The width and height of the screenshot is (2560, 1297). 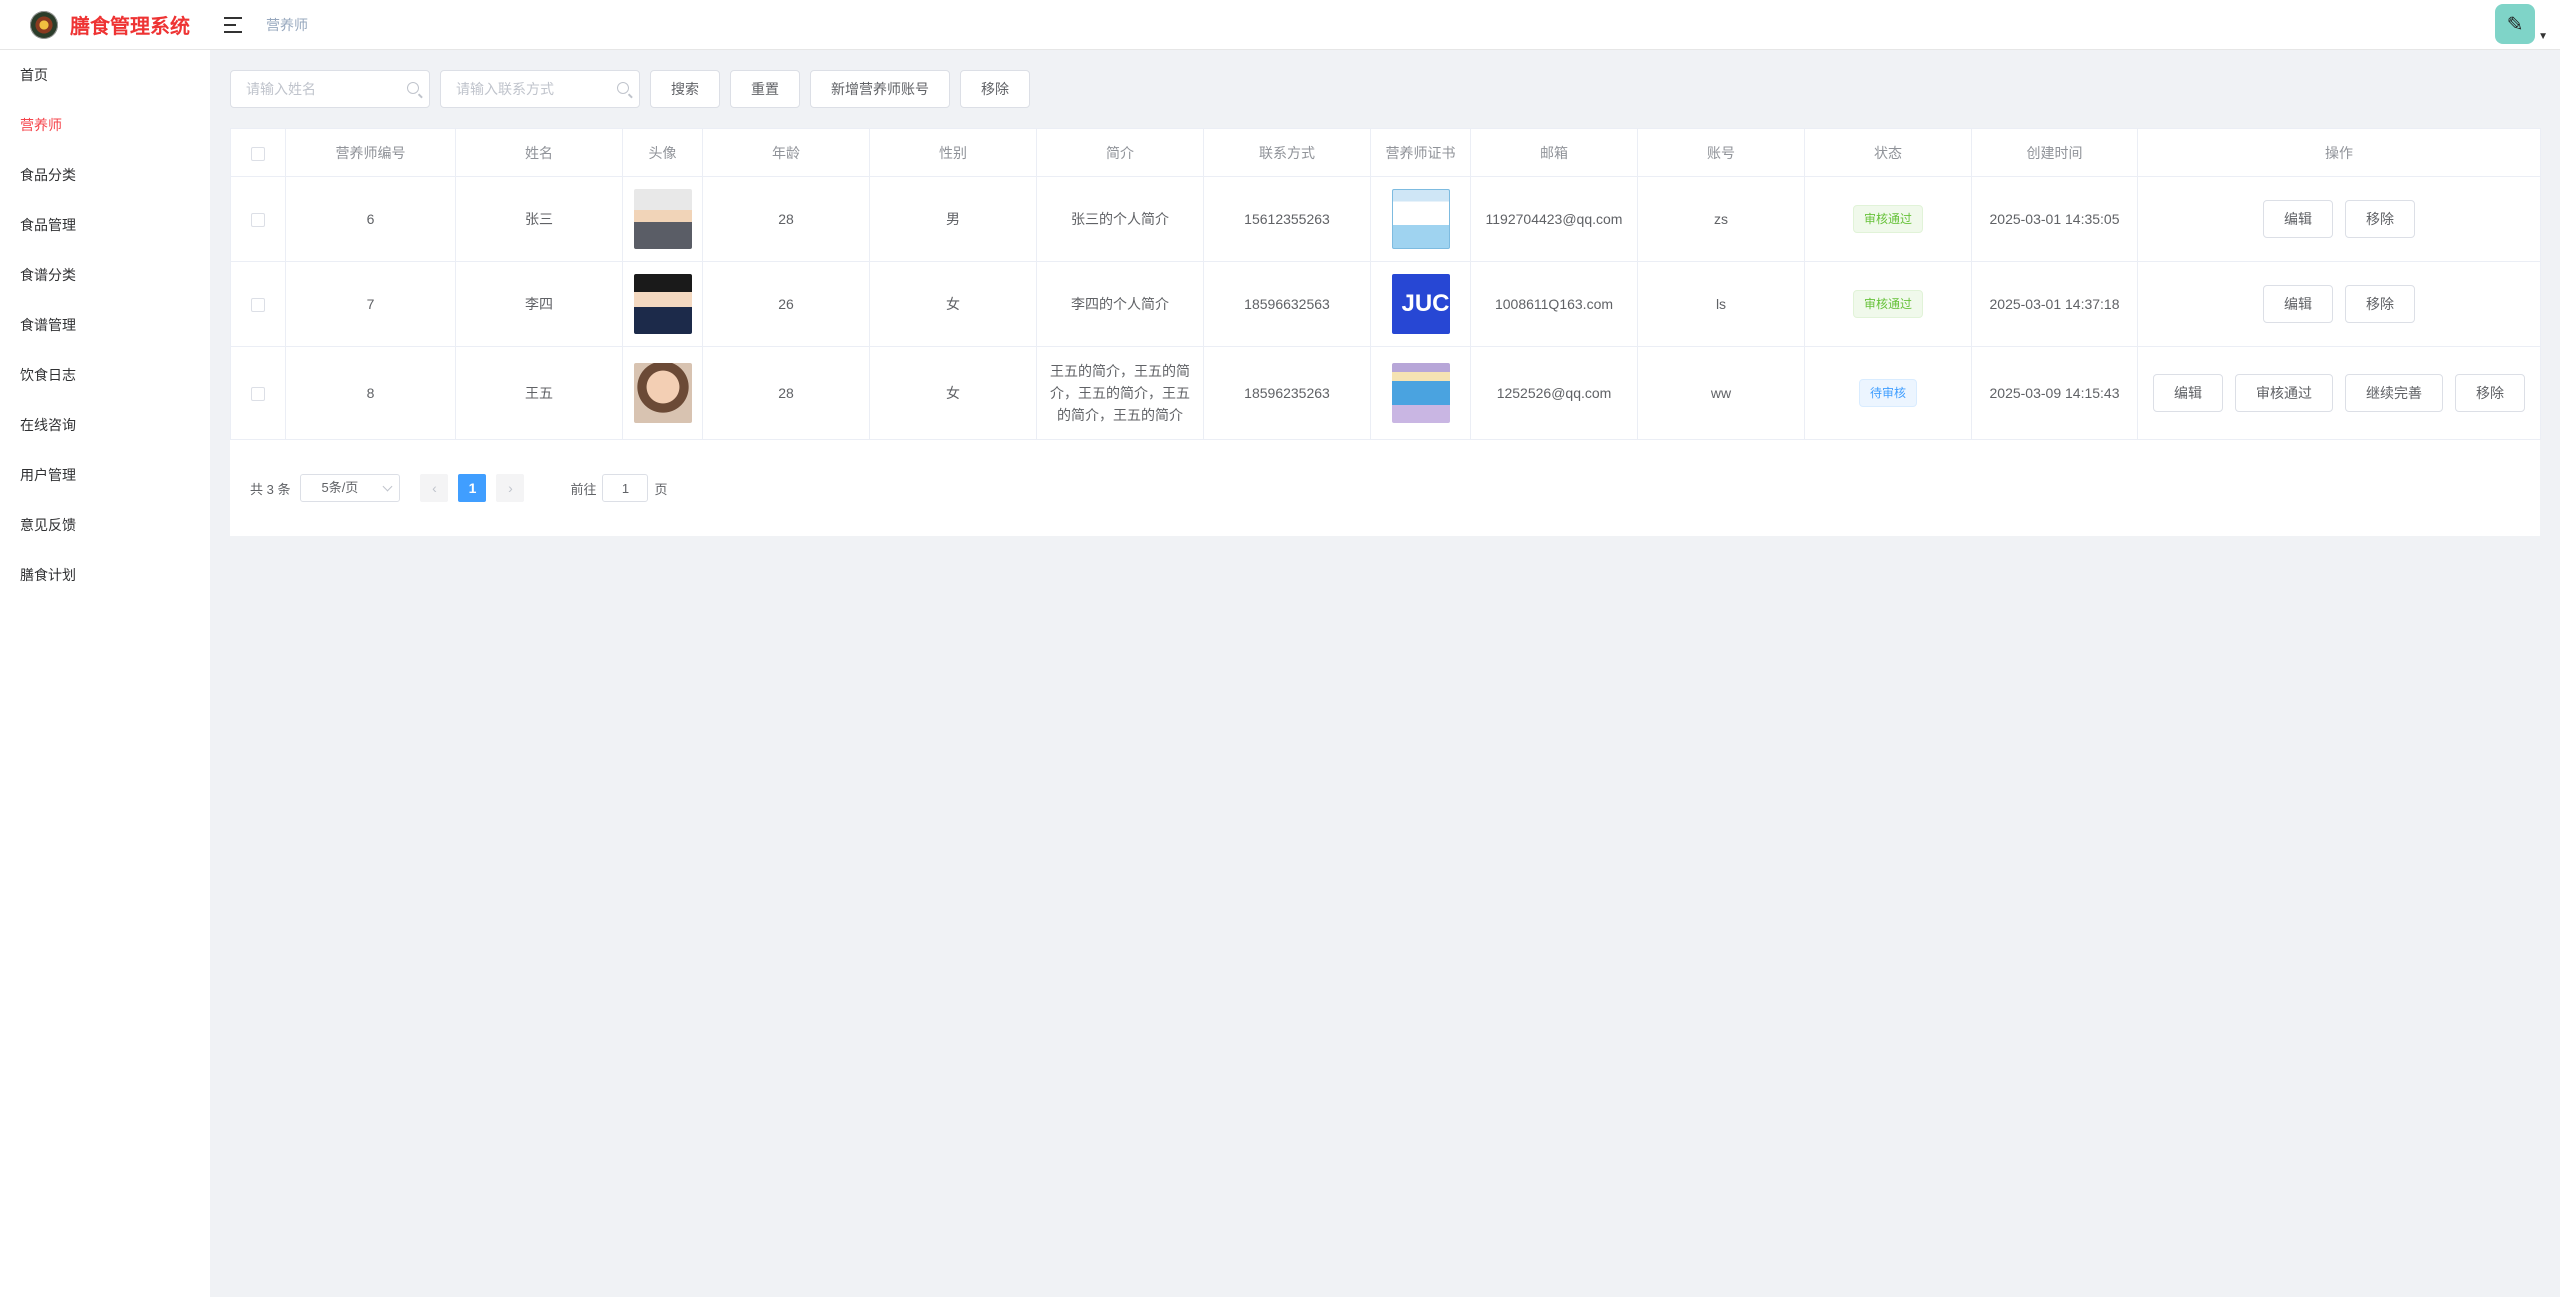 What do you see at coordinates (583, 489) in the screenshot?
I see `goto-prefix: 前往` at bounding box center [583, 489].